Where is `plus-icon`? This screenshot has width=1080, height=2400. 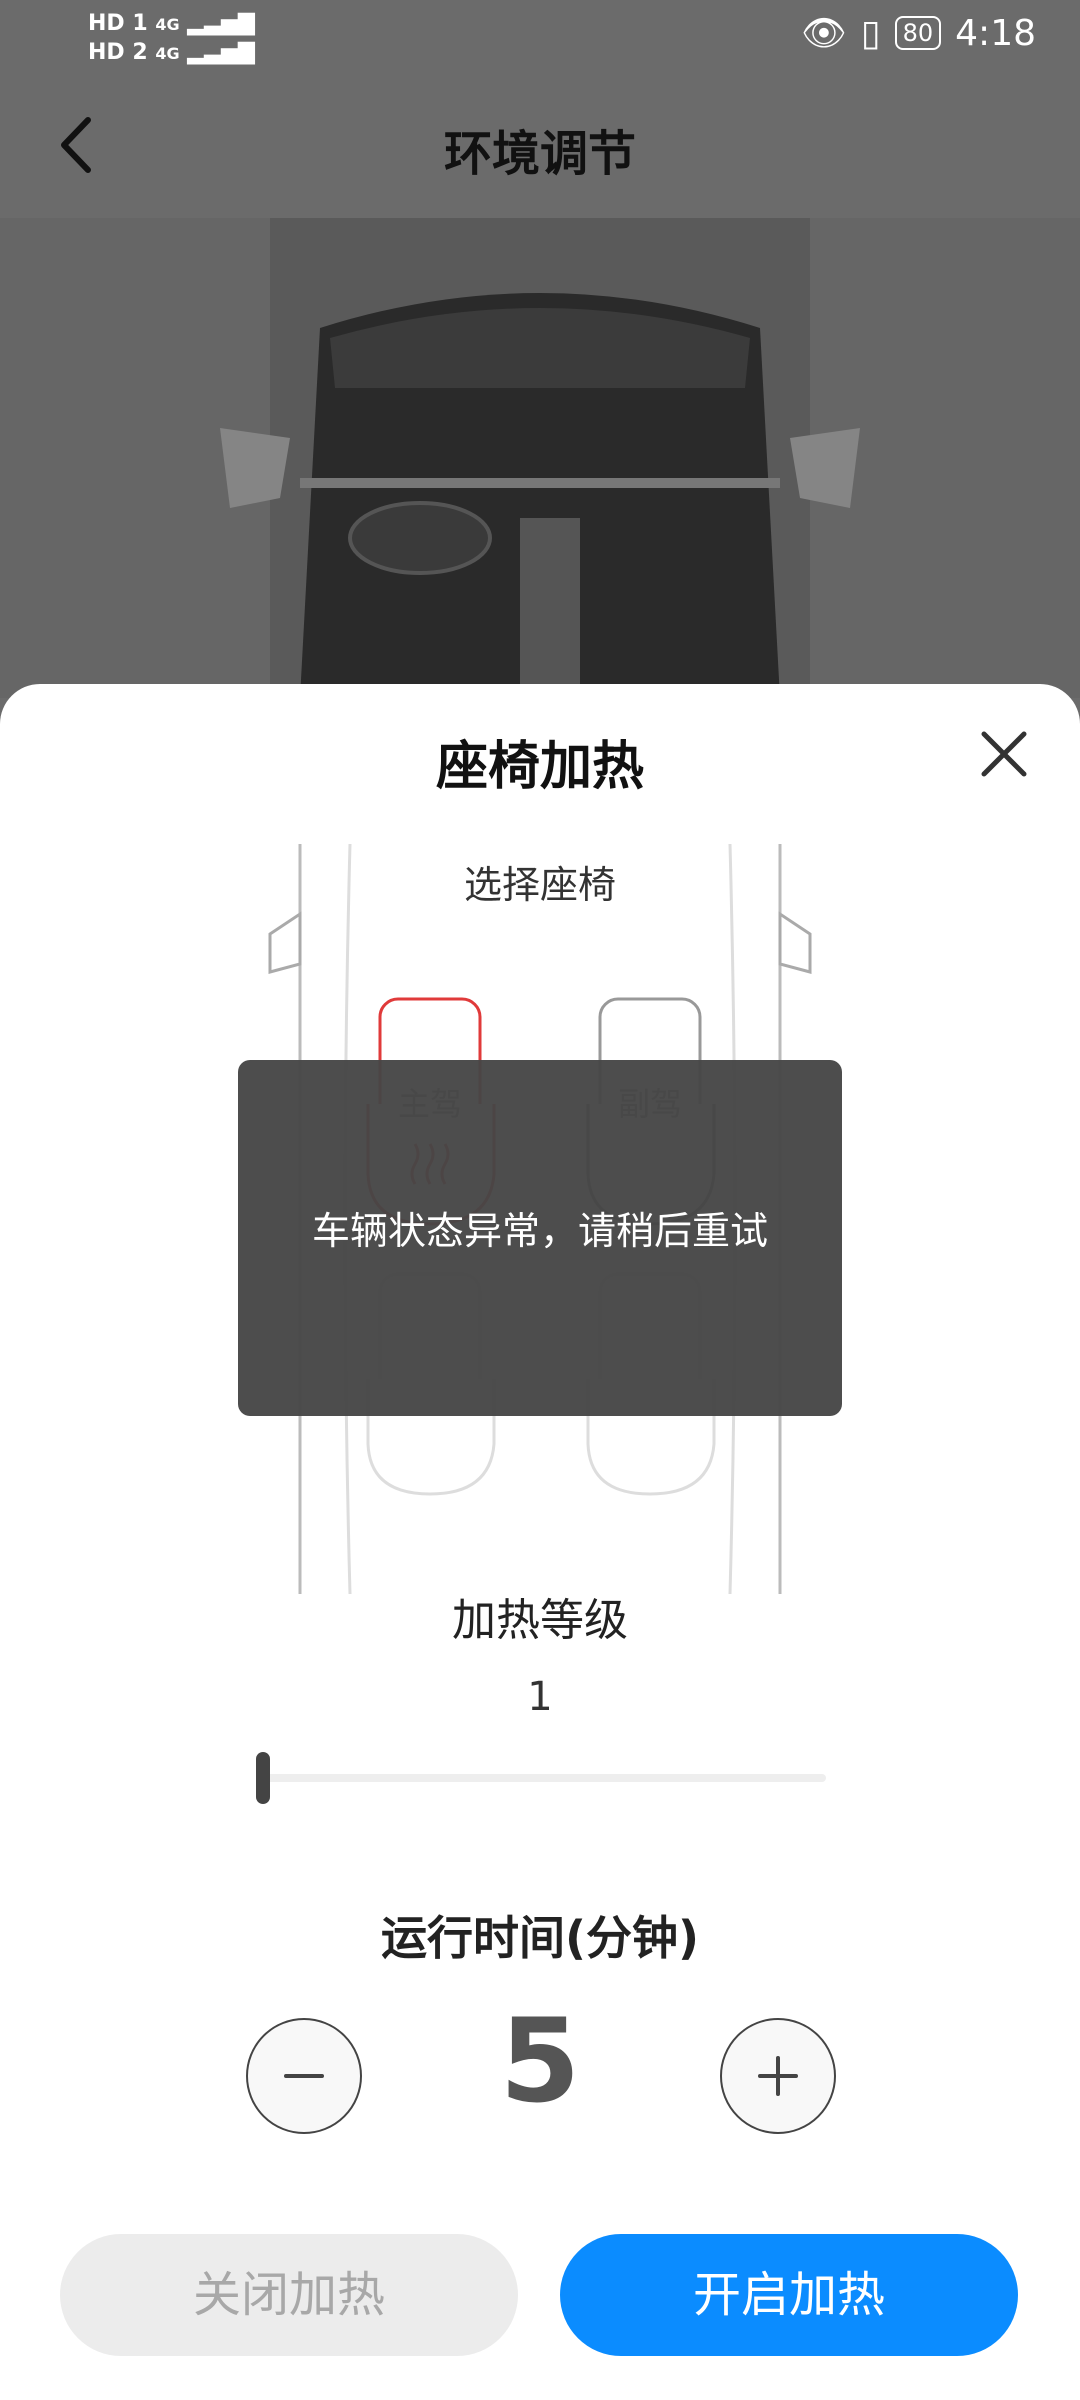
plus-icon is located at coordinates (778, 2076).